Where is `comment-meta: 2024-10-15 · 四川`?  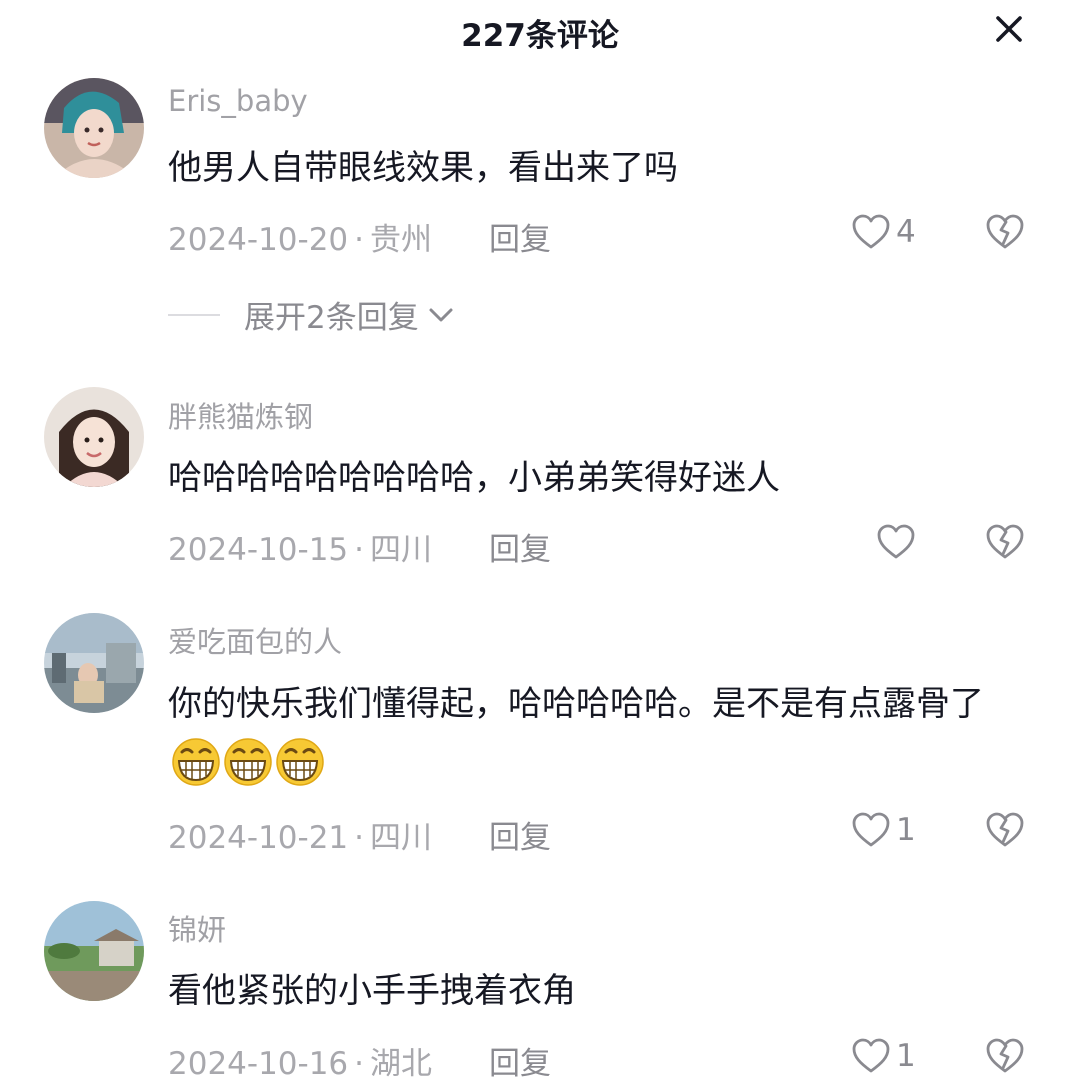
comment-meta: 2024-10-15 · 四川 is located at coordinates (300, 546).